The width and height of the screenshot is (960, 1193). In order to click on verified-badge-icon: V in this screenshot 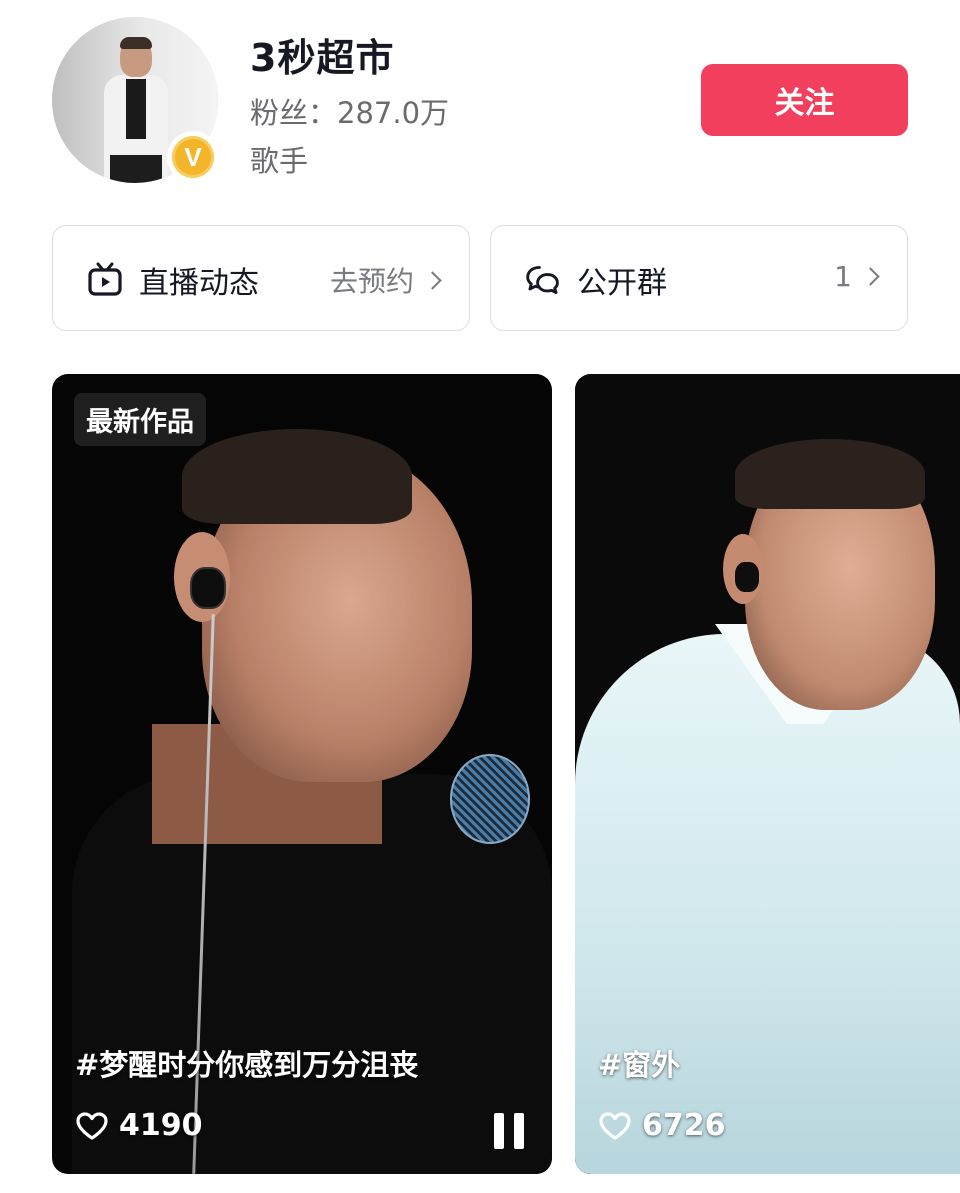, I will do `click(193, 157)`.